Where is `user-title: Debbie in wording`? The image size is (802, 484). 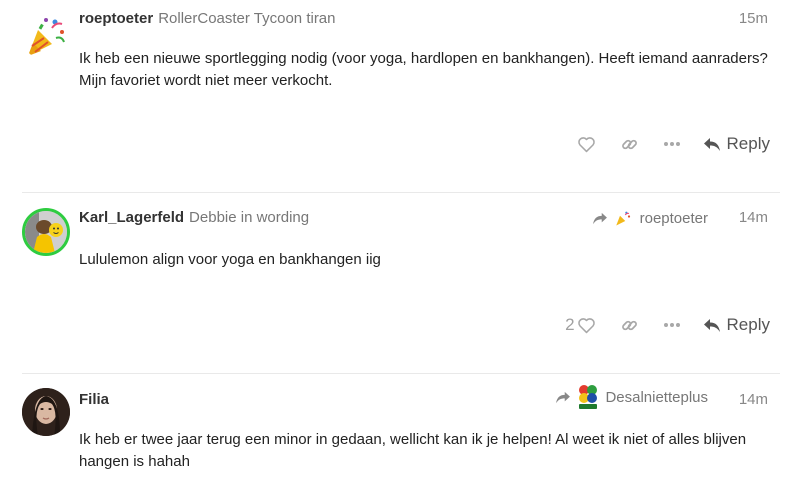
user-title: Debbie in wording is located at coordinates (249, 217).